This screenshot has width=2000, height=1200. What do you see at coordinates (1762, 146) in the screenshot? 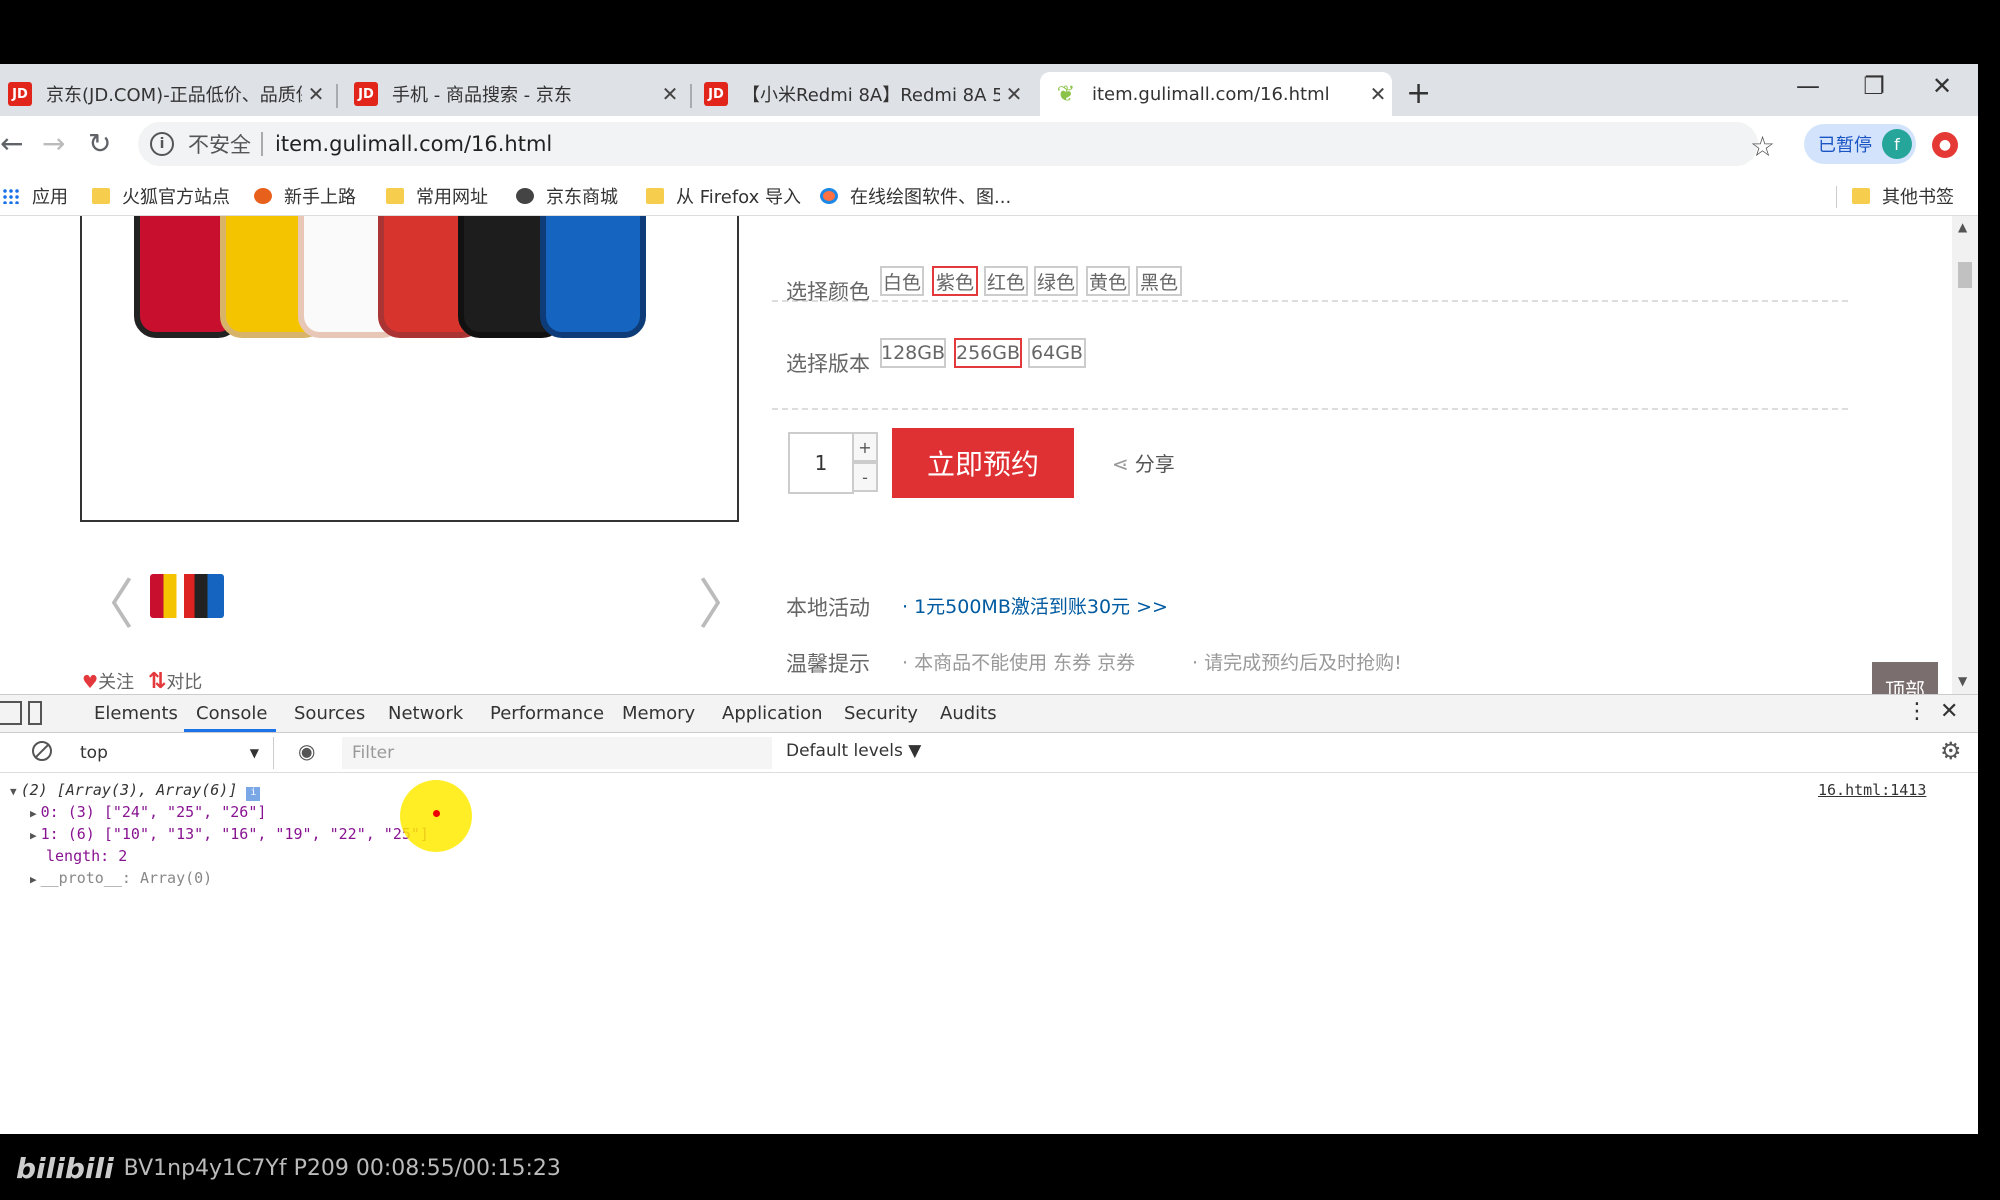
I see `bookmark-star-icon: ☆` at bounding box center [1762, 146].